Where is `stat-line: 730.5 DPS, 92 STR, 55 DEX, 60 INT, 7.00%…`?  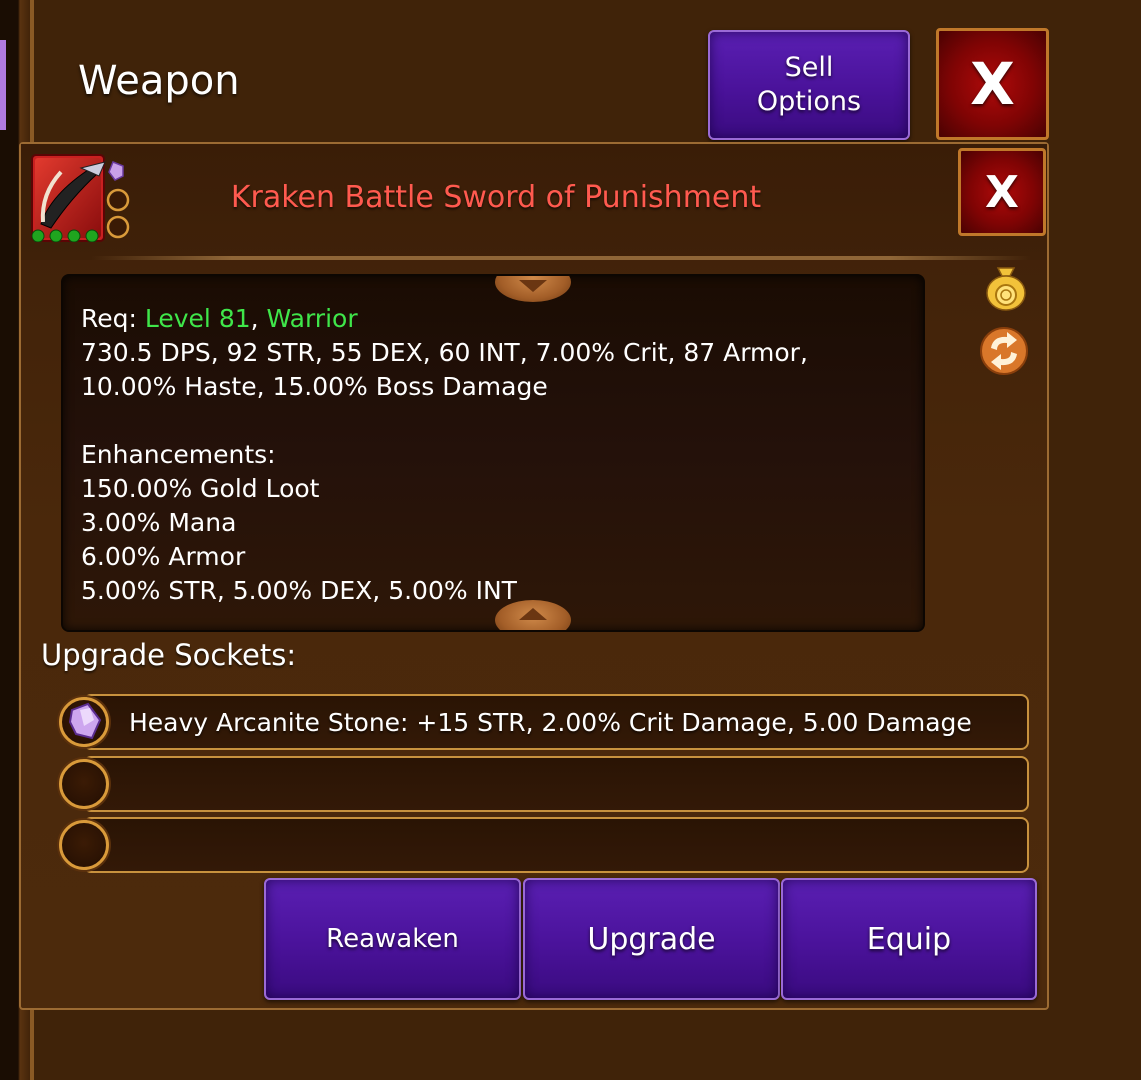 stat-line: 730.5 DPS, 92 STR, 55 DEX, 60 INT, 7.00%… is located at coordinates (444, 352).